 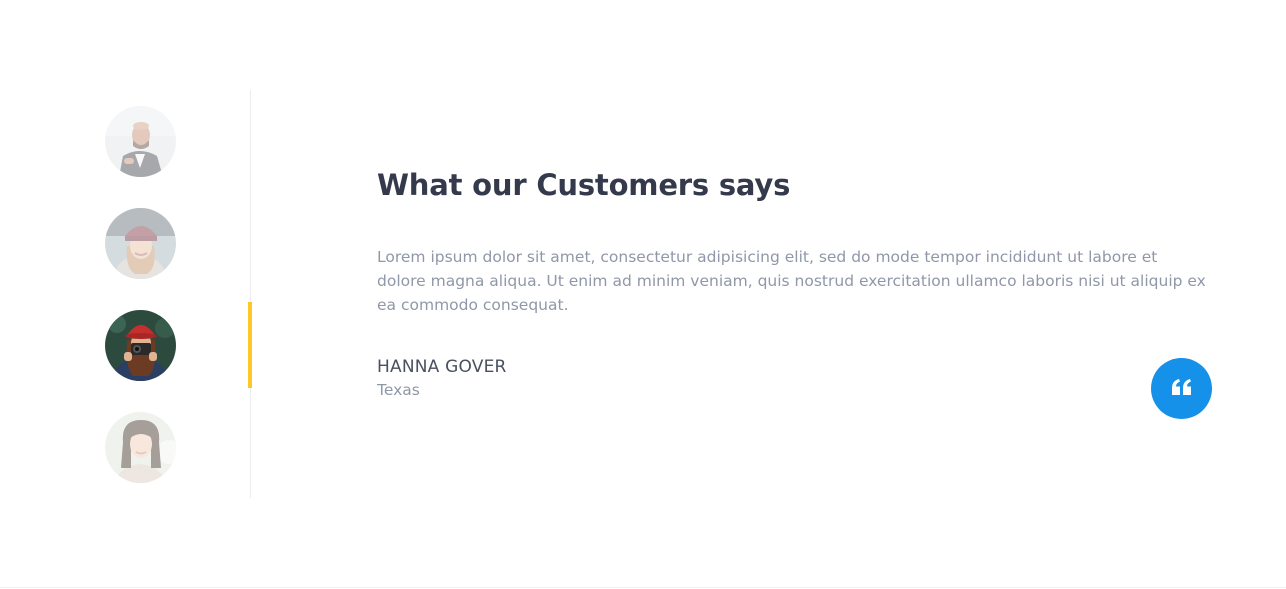 I want to click on section-heading: What our Customers says, so click(x=584, y=185).